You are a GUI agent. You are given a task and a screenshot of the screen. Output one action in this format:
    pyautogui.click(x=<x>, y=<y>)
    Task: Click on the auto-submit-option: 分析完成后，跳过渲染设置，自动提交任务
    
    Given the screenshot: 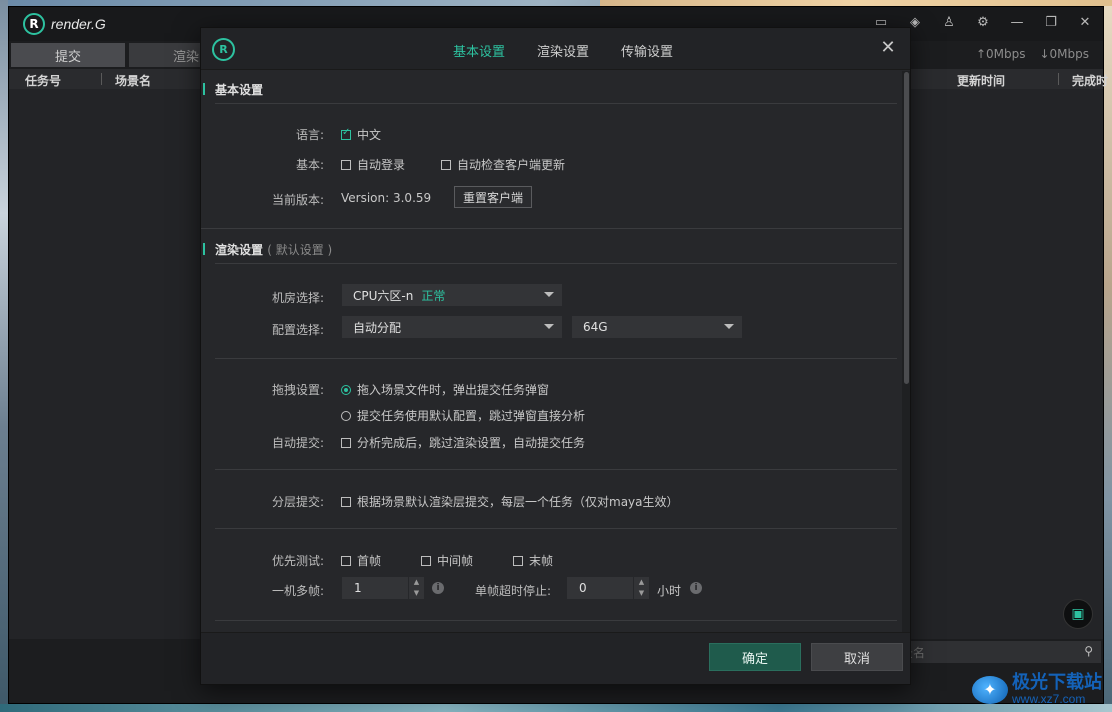 What is the action you would take?
    pyautogui.click(x=463, y=442)
    